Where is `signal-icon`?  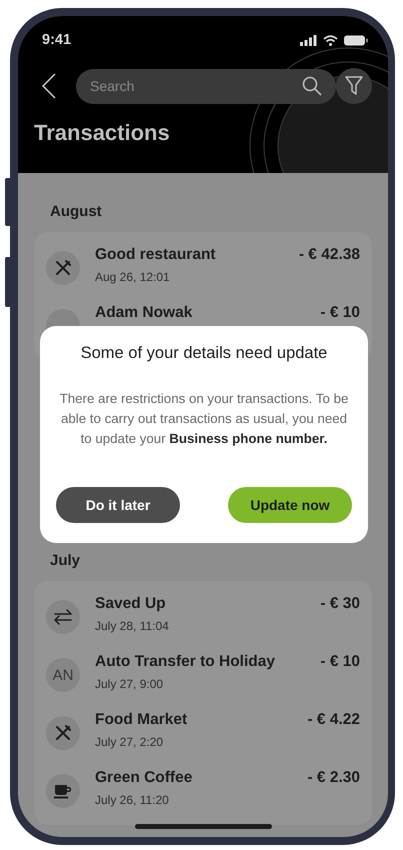
signal-icon is located at coordinates (308, 40).